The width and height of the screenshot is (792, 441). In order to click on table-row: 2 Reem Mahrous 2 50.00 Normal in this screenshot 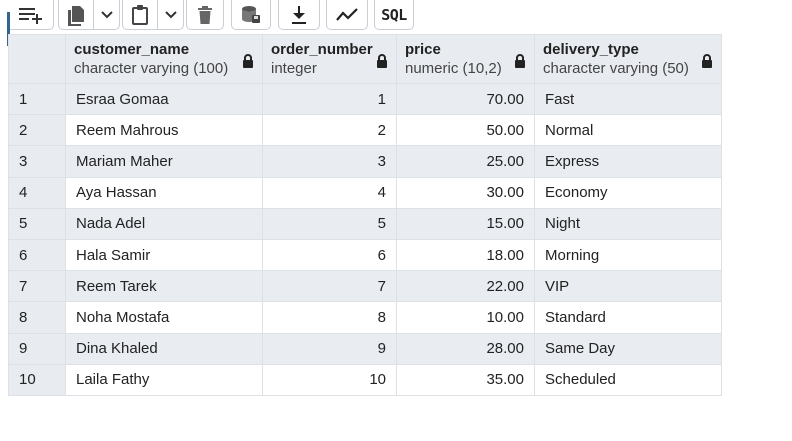, I will do `click(365, 130)`.